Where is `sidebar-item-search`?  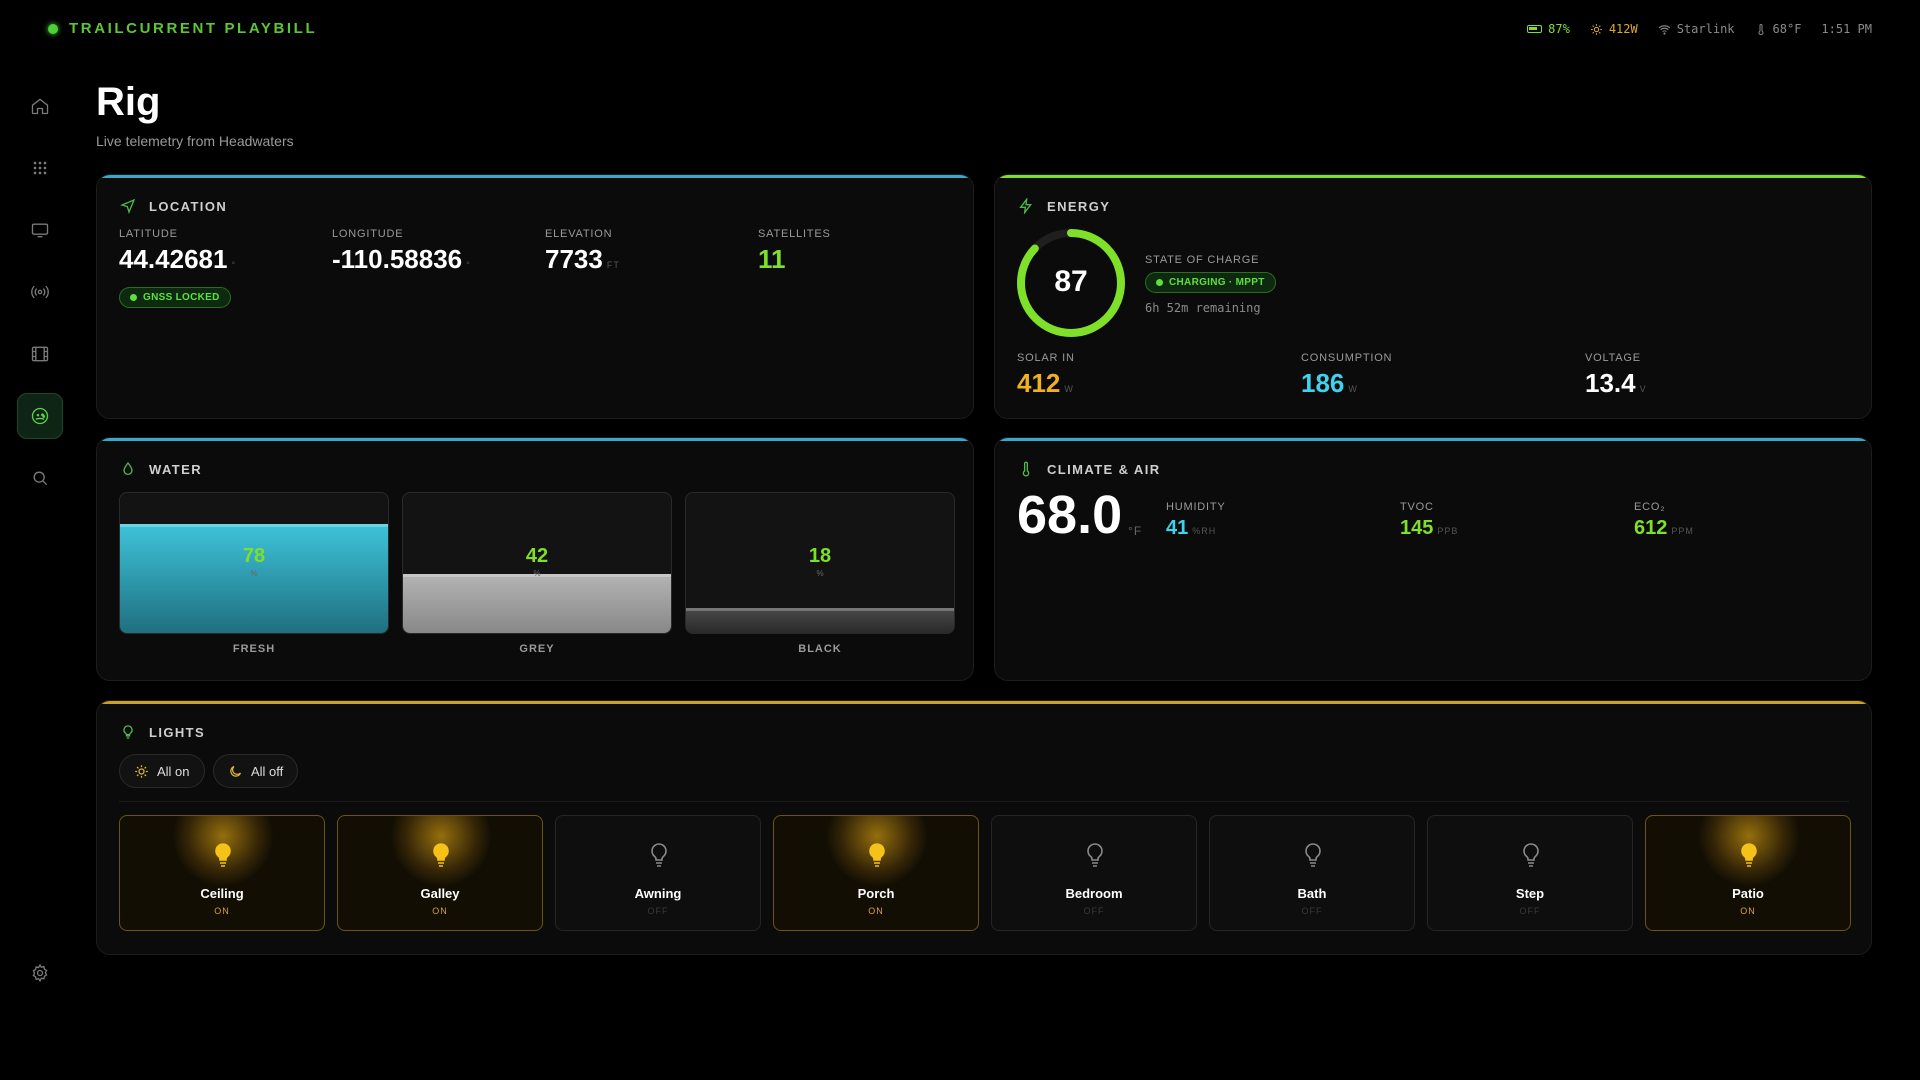 sidebar-item-search is located at coordinates (40, 478).